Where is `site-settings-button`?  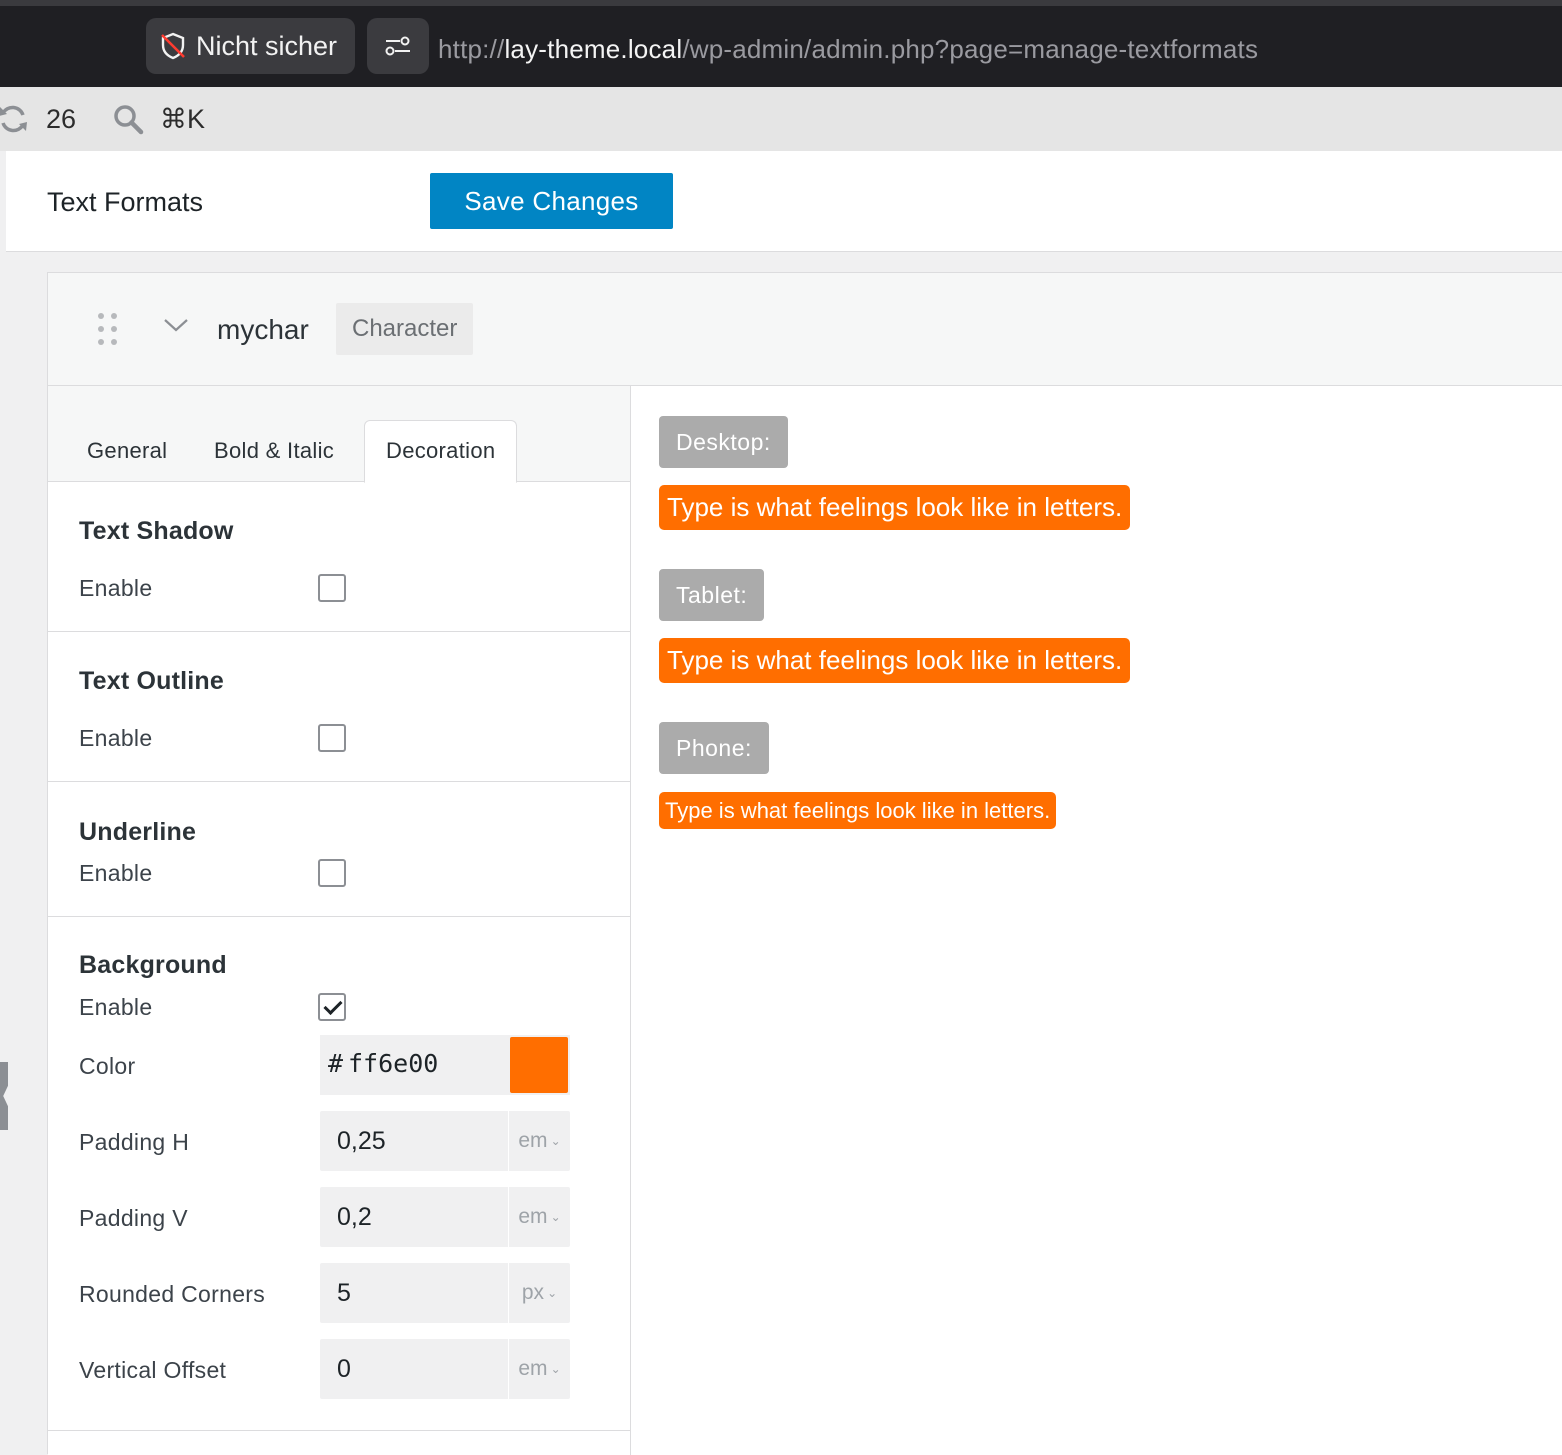 site-settings-button is located at coordinates (398, 46).